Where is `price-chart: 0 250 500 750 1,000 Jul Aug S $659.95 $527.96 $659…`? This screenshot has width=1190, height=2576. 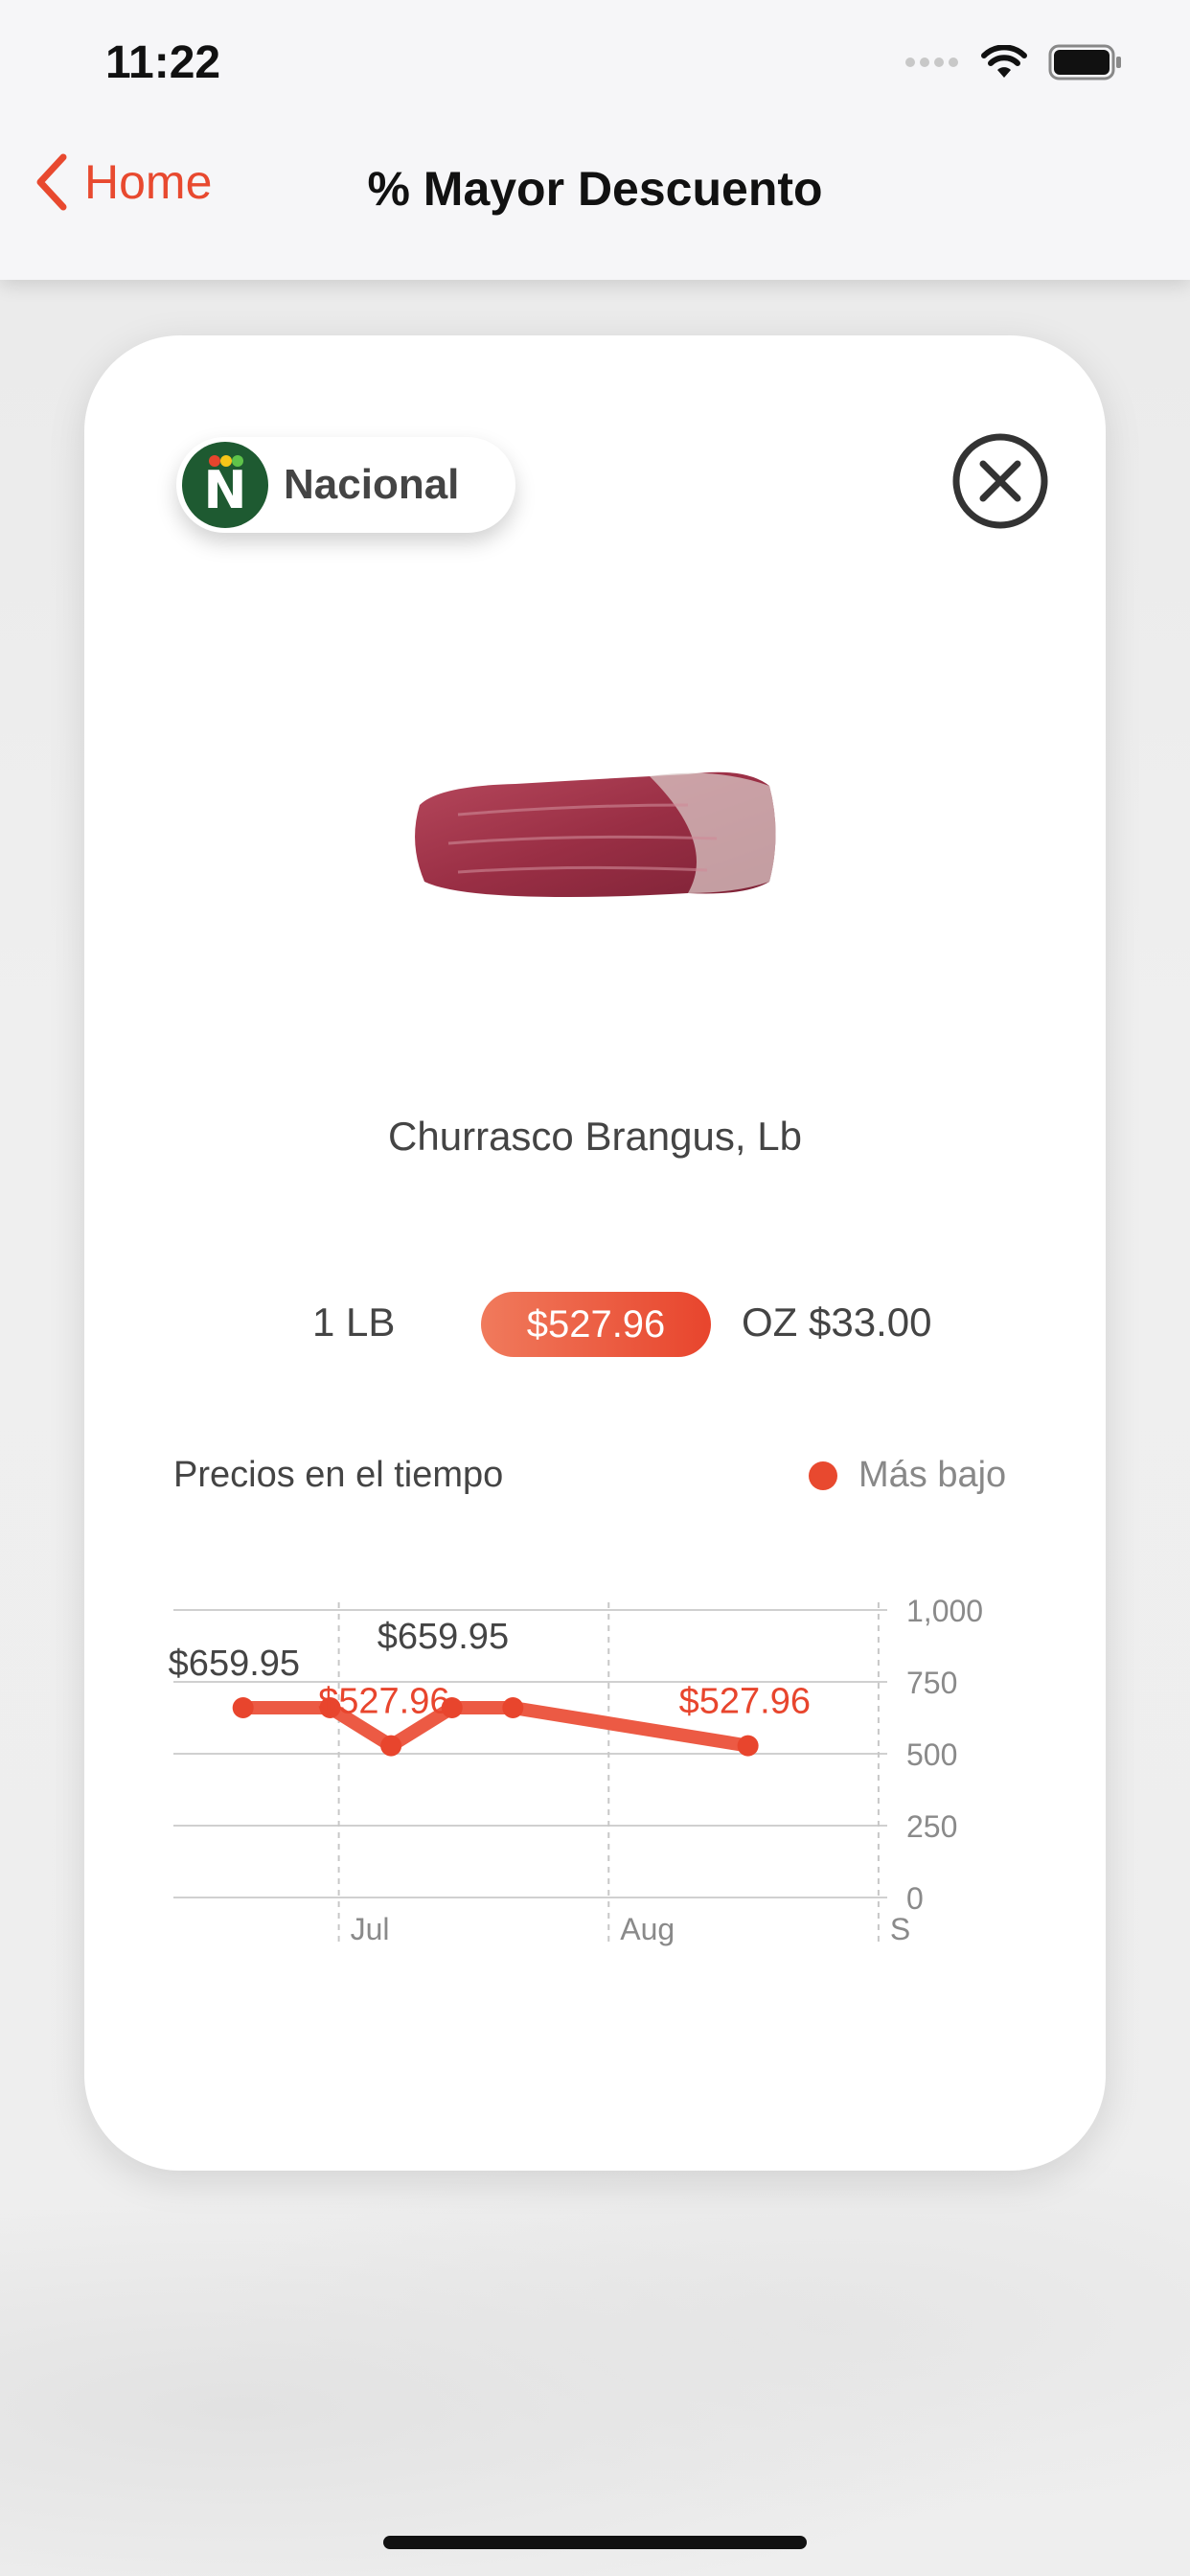
price-chart: 0 250 500 750 1,000 Jul Aug S $659.95 $527.96 $659… is located at coordinates (576, 1770).